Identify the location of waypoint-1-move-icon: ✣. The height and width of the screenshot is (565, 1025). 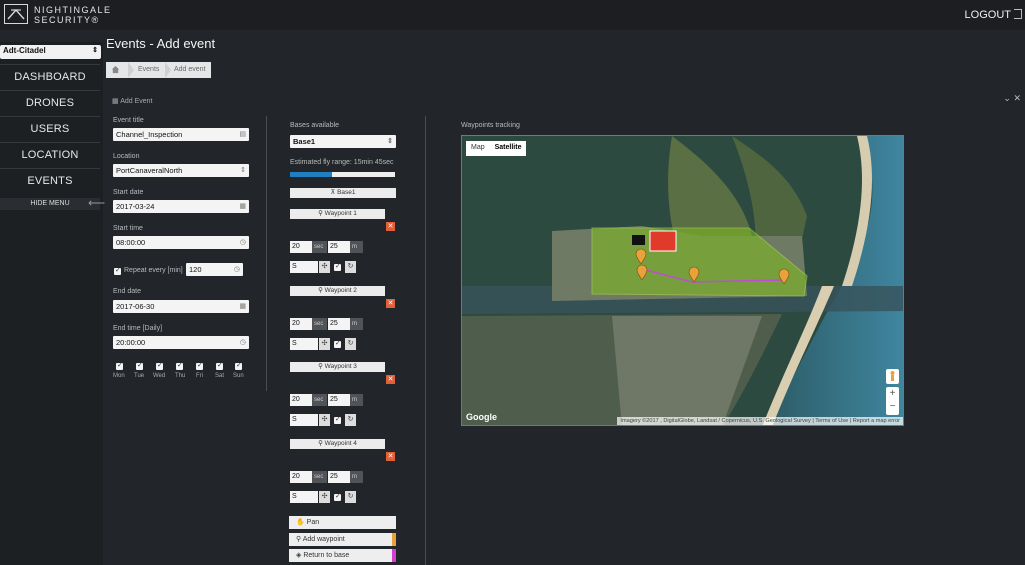
(324, 267).